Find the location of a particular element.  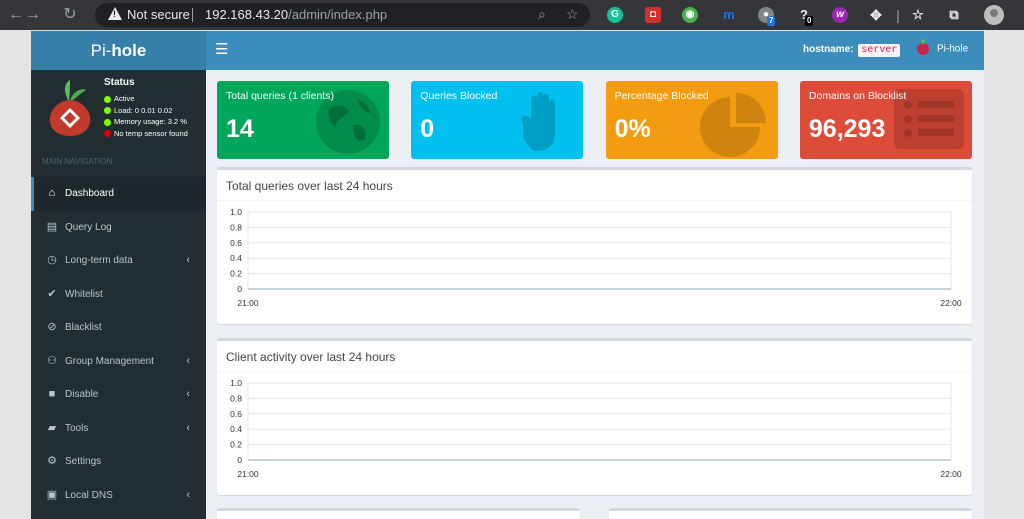

status-line: Memory usage: 3.2 % is located at coordinates (145, 121).